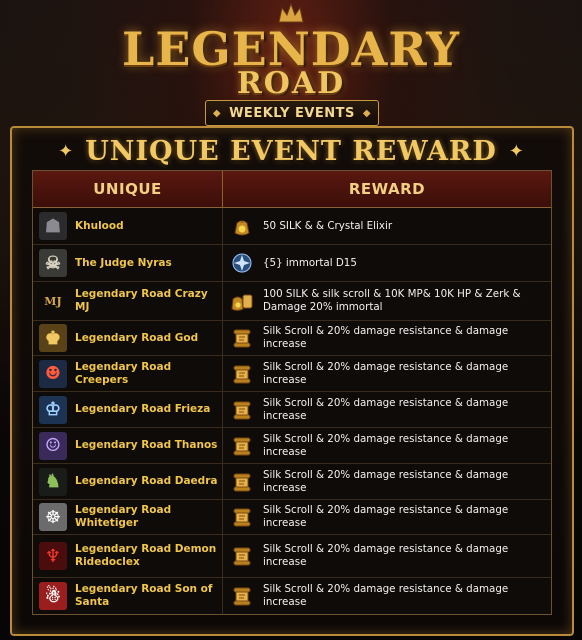 The height and width of the screenshot is (640, 582). What do you see at coordinates (53, 301) in the screenshot?
I see `mj-logo-avatar: MJ` at bounding box center [53, 301].